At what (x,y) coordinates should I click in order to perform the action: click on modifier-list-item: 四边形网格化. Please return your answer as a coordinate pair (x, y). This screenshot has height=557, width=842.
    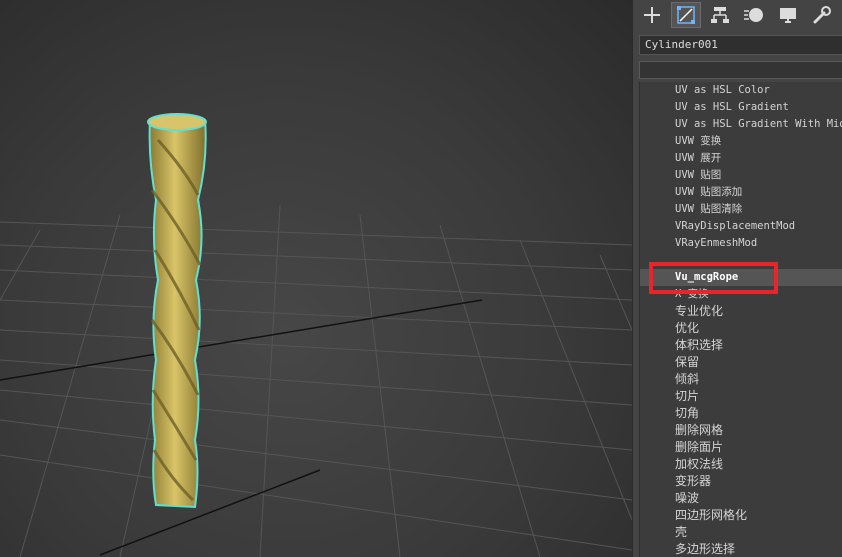
    Looking at the image, I should click on (741, 515).